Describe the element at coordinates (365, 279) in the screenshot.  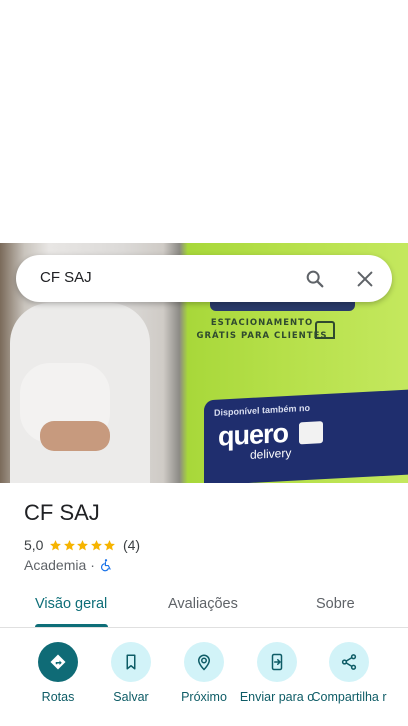
I see `close-icon` at that location.